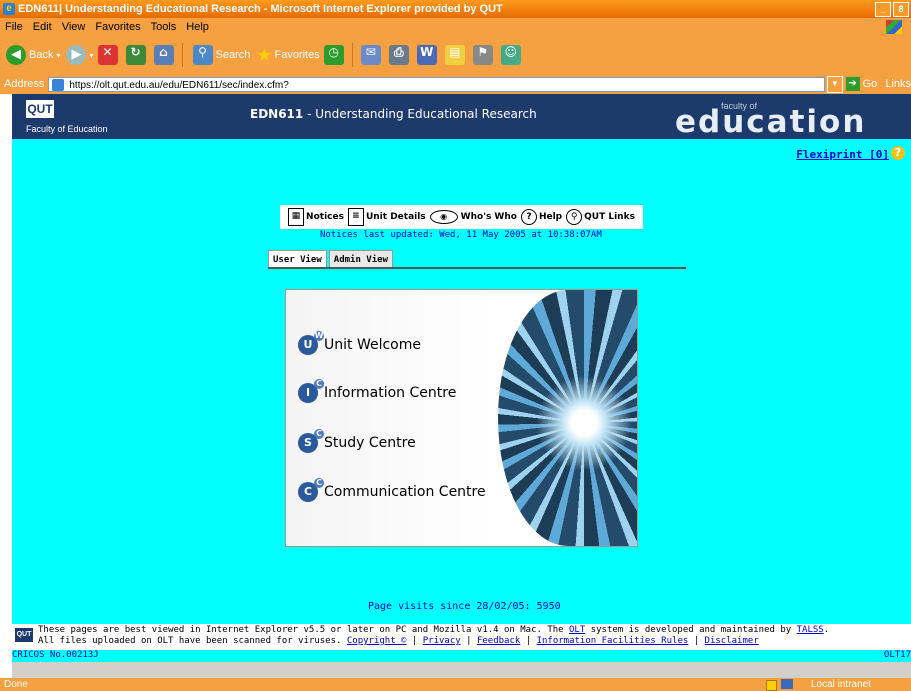 This screenshot has width=911, height=691. What do you see at coordinates (477, 268) in the screenshot?
I see `tab-divider` at bounding box center [477, 268].